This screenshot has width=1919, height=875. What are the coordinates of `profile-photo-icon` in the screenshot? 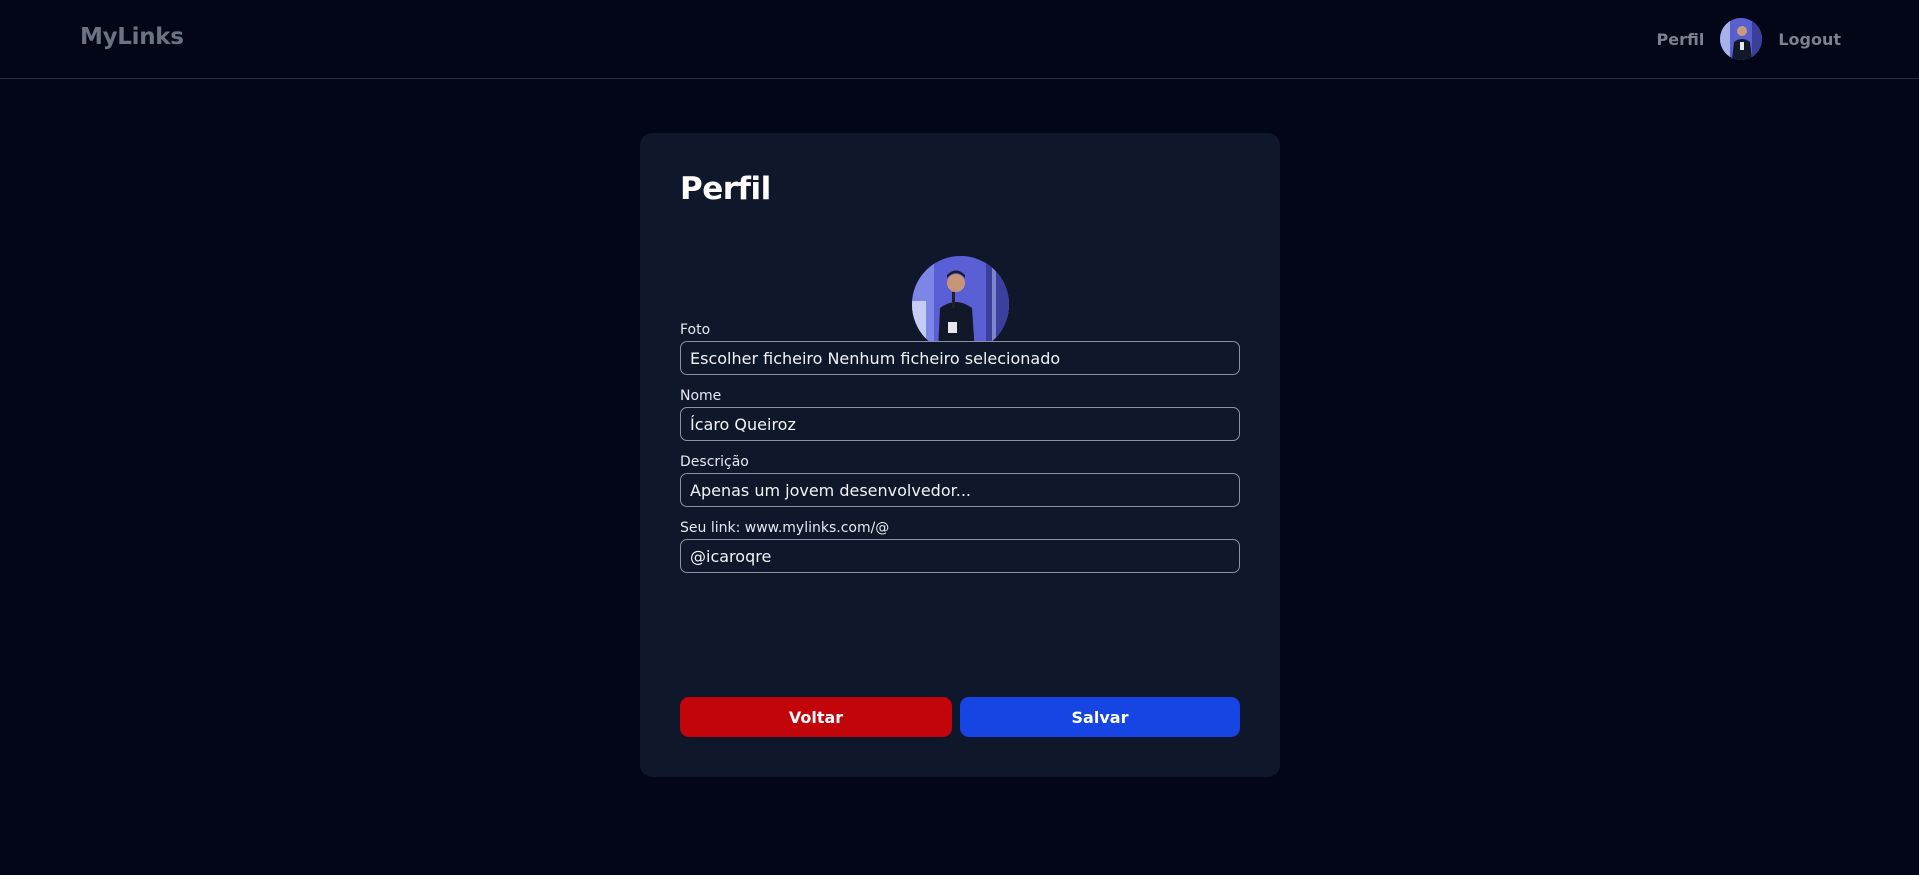 It's located at (960, 304).